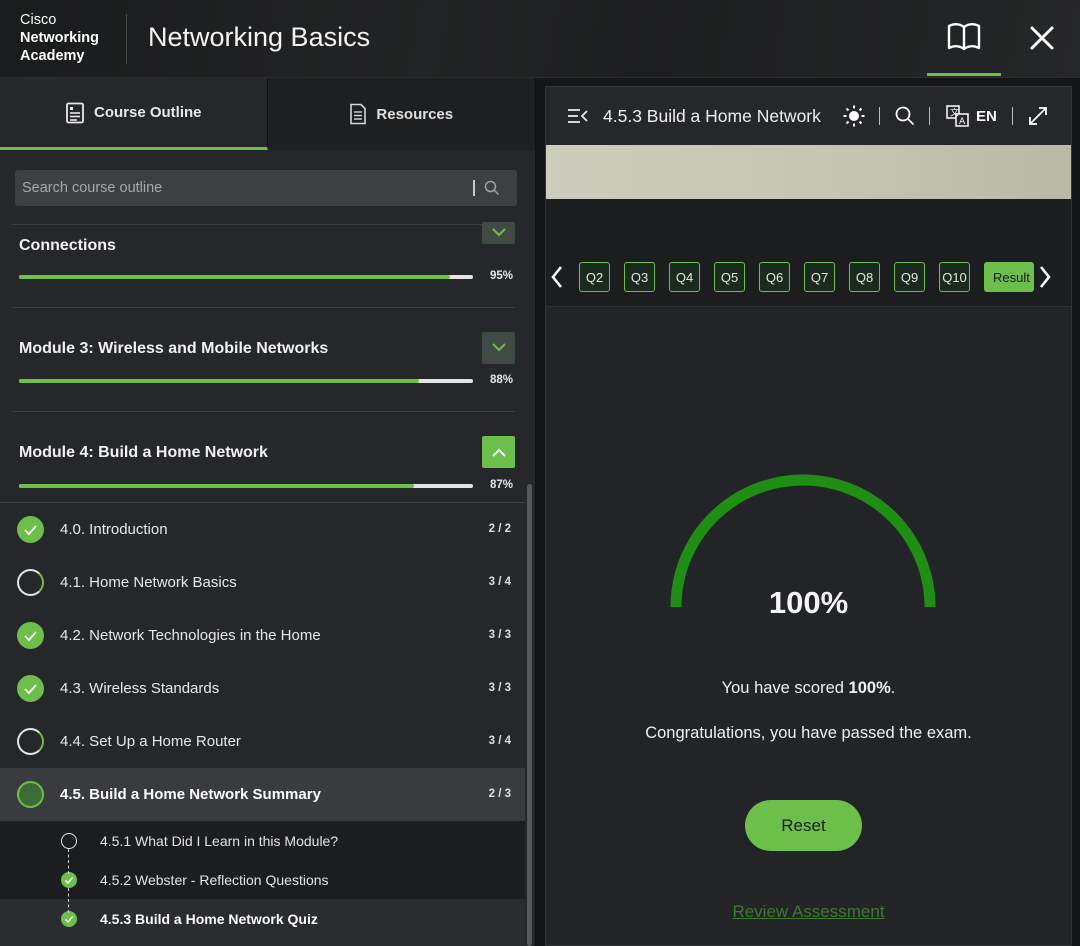 The height and width of the screenshot is (946, 1080). I want to click on question-button-q3: Q3, so click(639, 277).